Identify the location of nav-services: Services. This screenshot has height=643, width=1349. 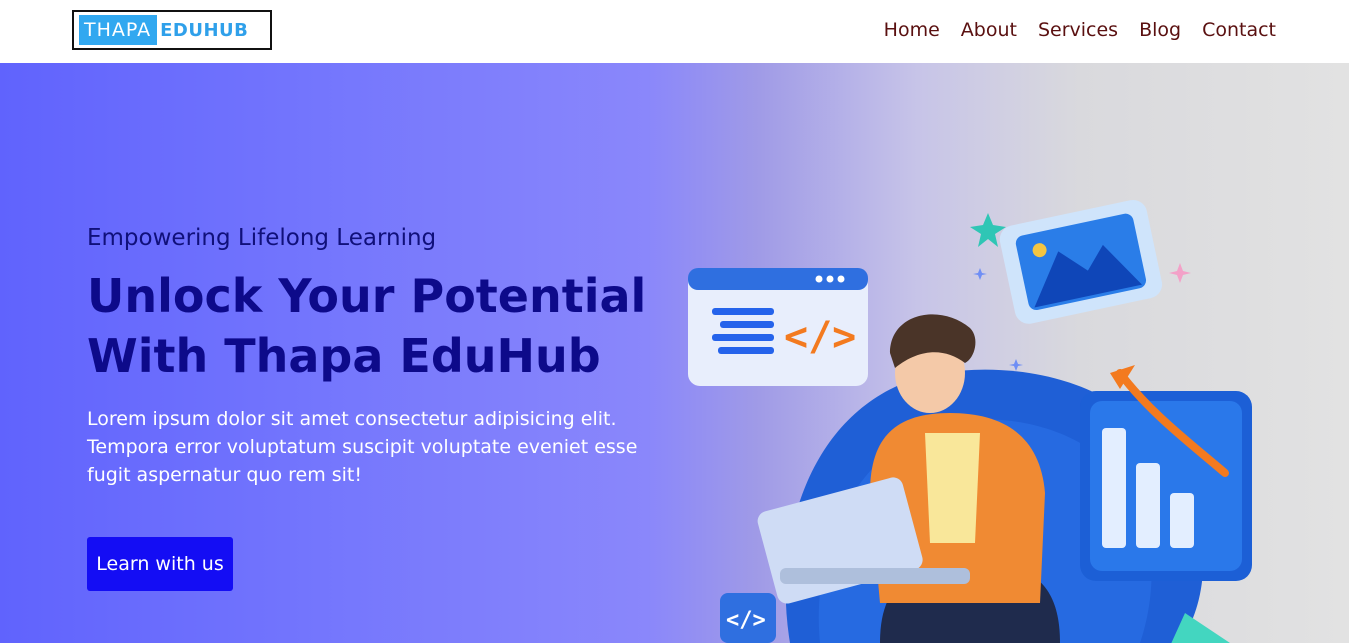
(1078, 30).